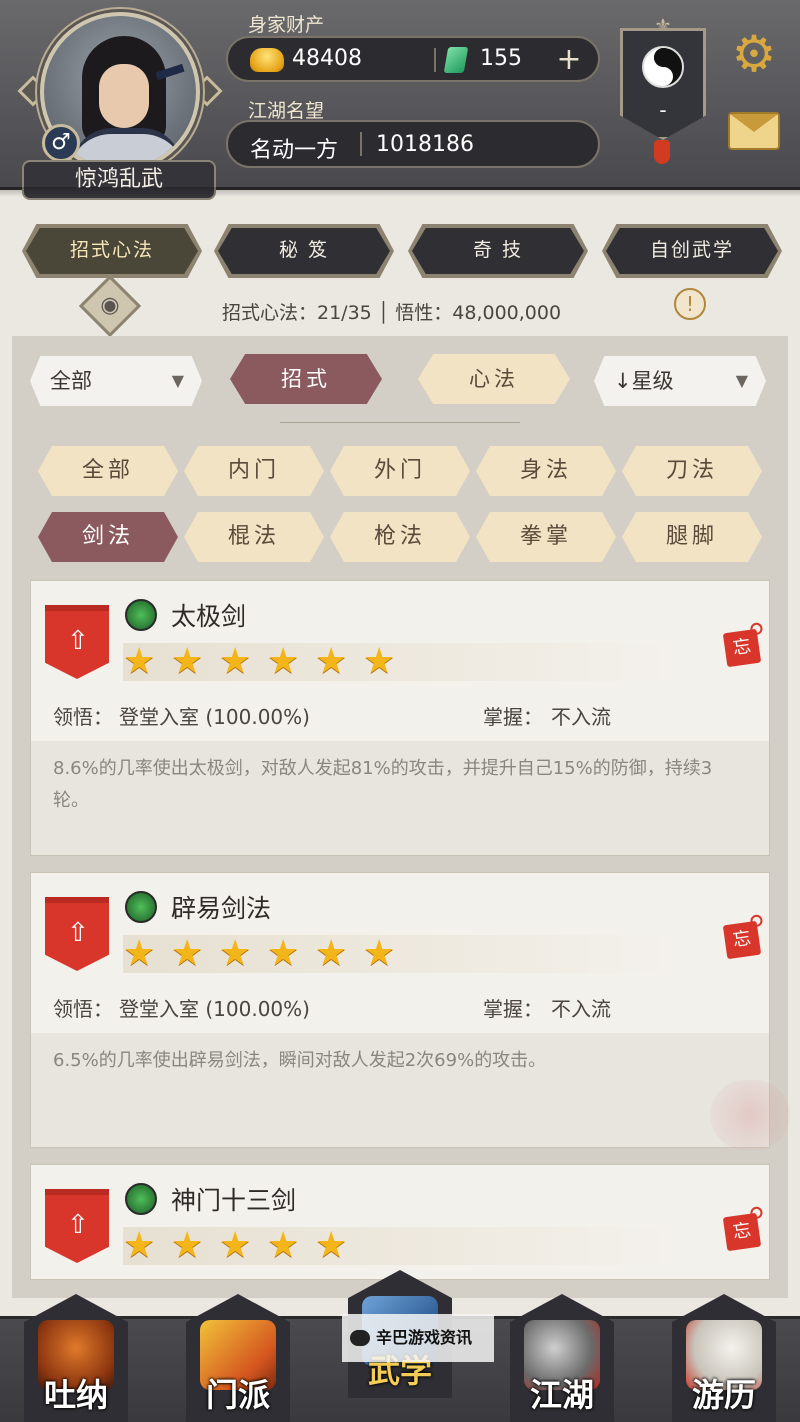 The height and width of the screenshot is (1422, 800). I want to click on sort-dropdown: ↓星级 ▼, so click(680, 381).